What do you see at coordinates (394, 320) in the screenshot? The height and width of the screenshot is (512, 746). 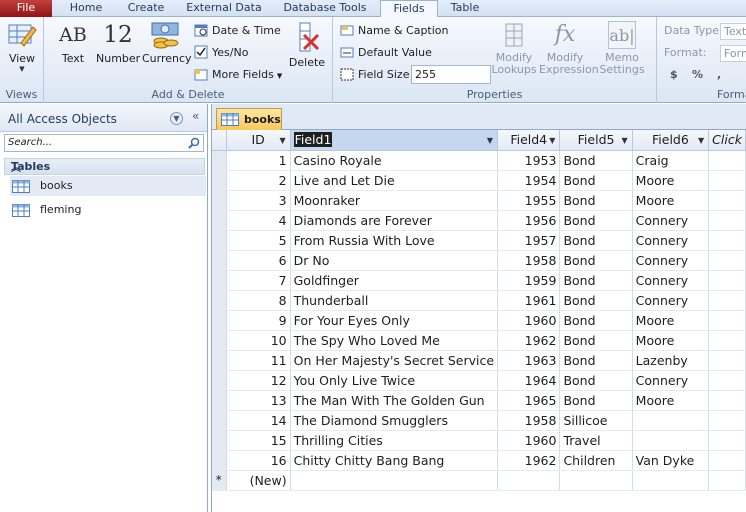 I see `cell-field1: For Your Eyes Only` at bounding box center [394, 320].